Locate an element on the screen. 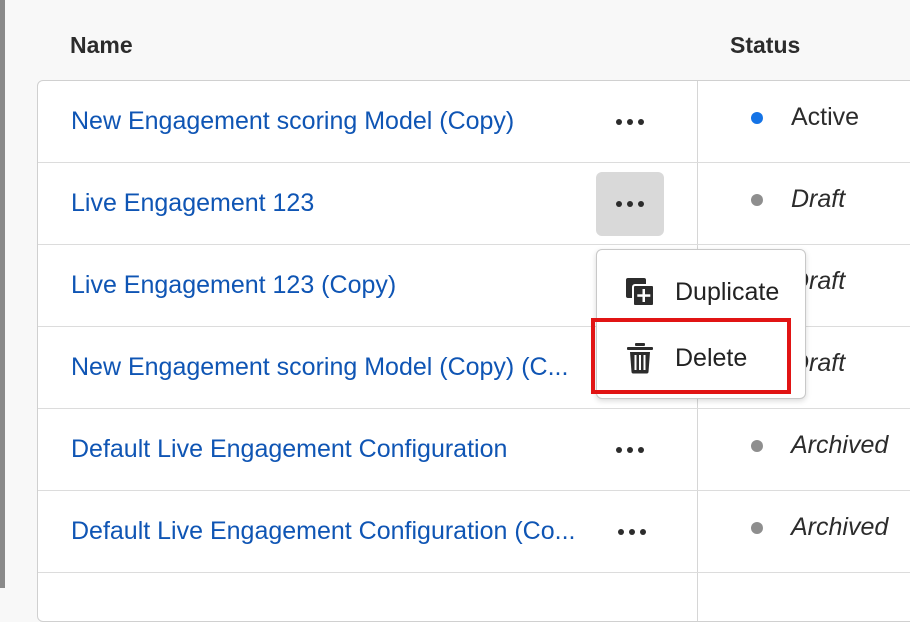  menu-item-duplicate: Duplicate is located at coordinates (701, 292).